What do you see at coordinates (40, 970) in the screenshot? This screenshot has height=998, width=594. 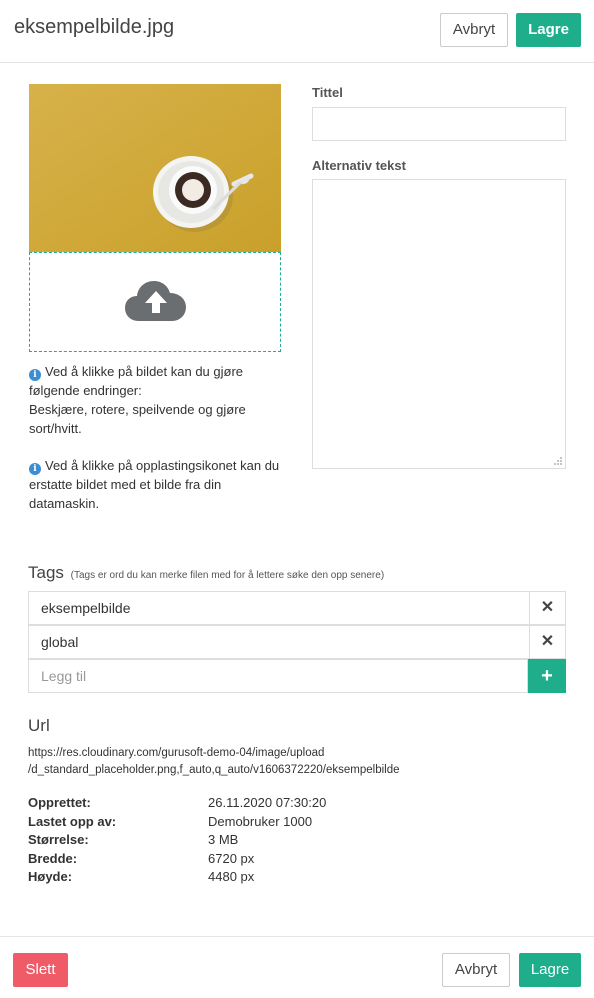 I see `delete-button: Slett` at bounding box center [40, 970].